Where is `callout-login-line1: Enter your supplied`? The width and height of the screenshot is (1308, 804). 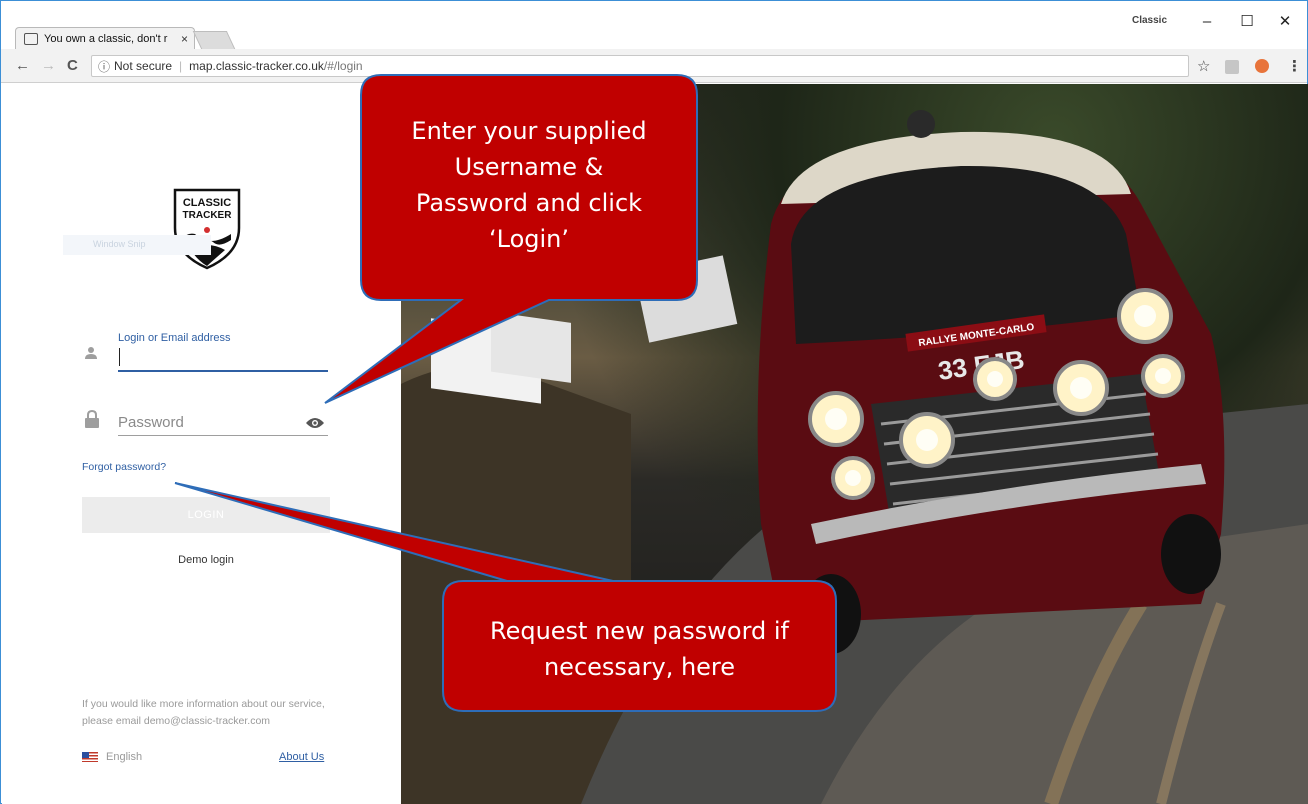 callout-login-line1: Enter your supplied is located at coordinates (529, 131).